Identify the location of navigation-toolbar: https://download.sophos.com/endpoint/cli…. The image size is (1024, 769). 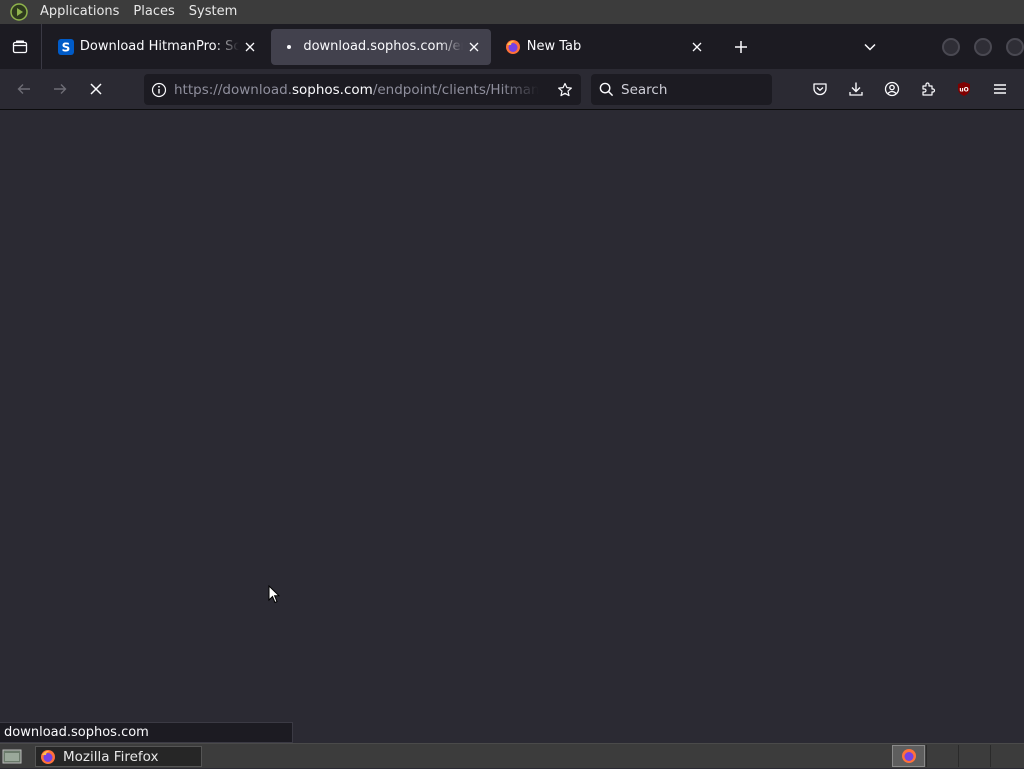
(512, 89).